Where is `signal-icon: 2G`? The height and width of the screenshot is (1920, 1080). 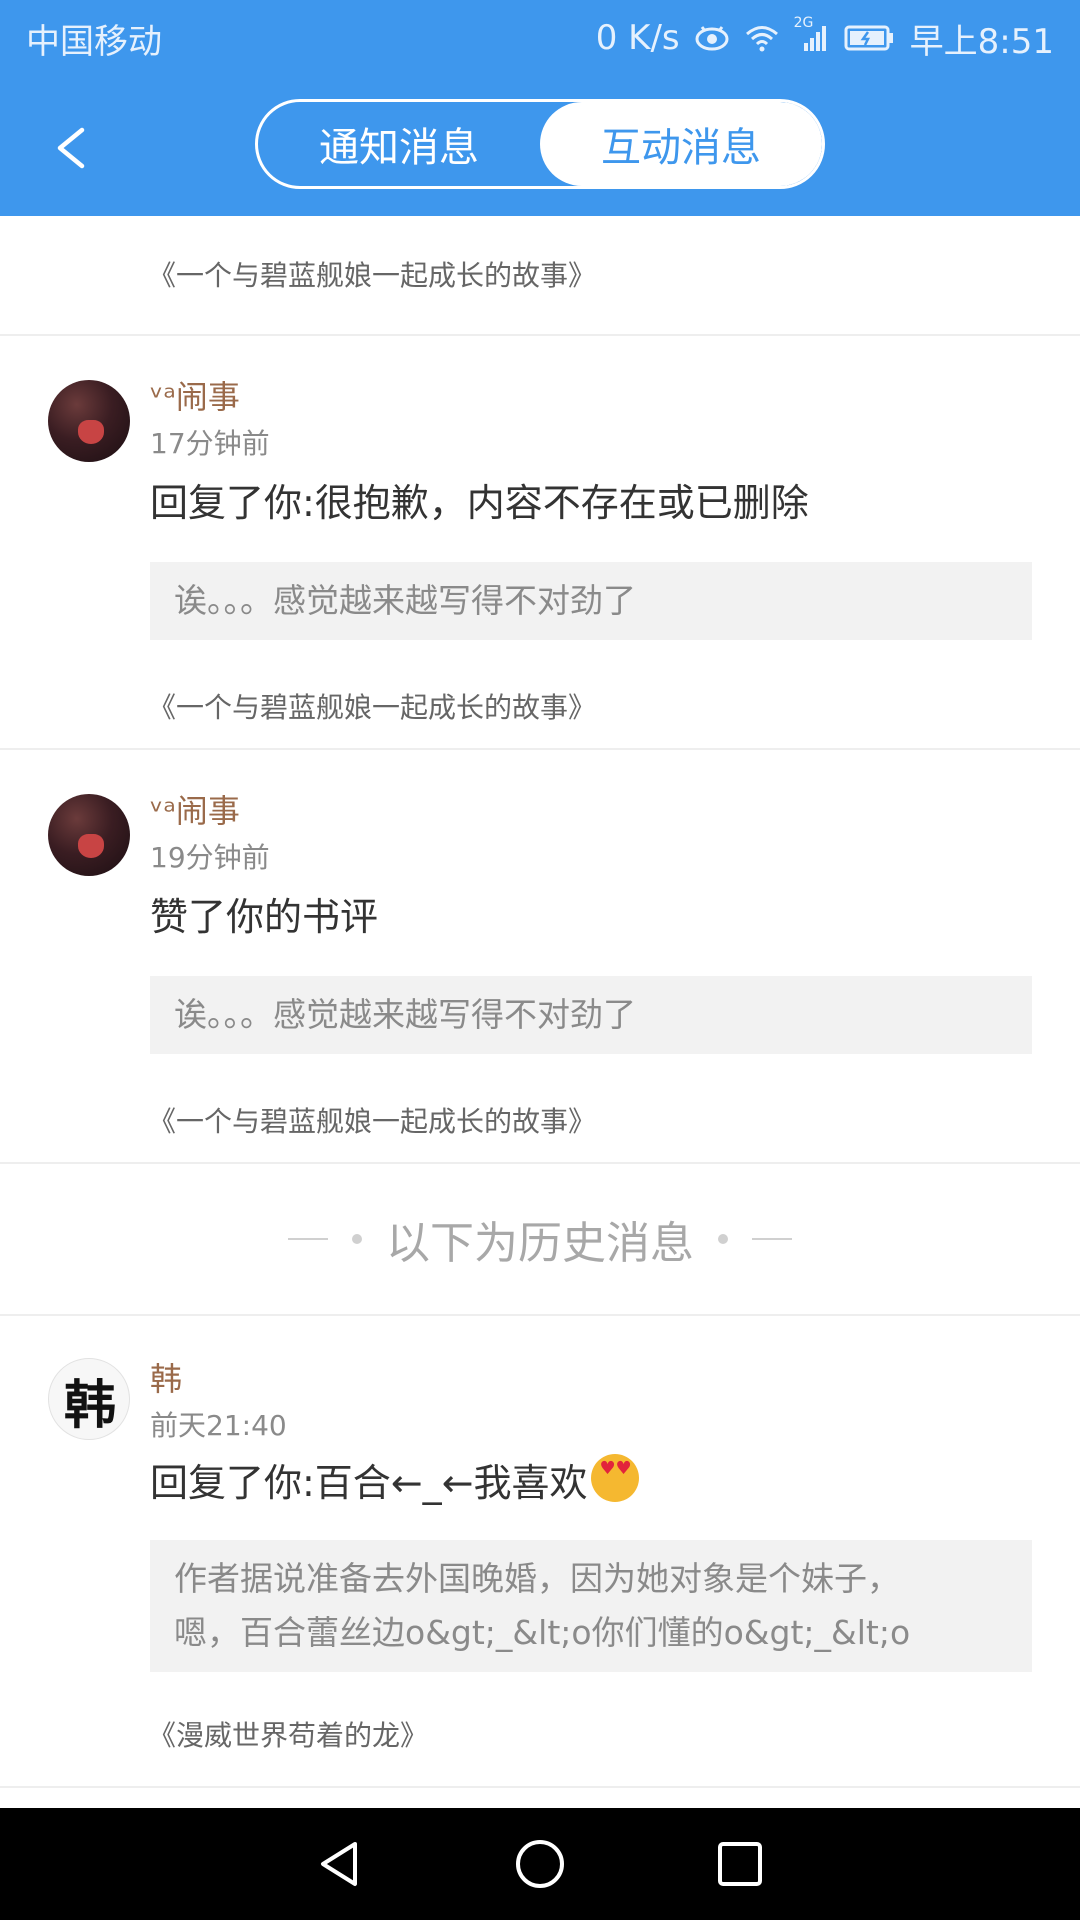 signal-icon: 2G is located at coordinates (812, 34).